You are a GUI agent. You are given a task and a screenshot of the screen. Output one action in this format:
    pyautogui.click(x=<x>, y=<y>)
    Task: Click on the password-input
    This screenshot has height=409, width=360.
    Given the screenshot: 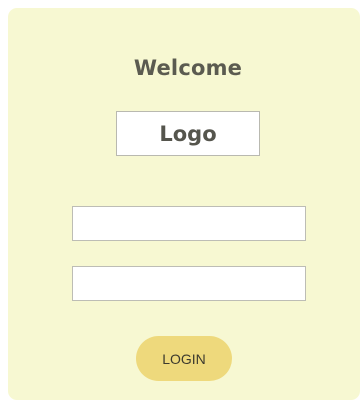 What is the action you would take?
    pyautogui.click(x=189, y=283)
    